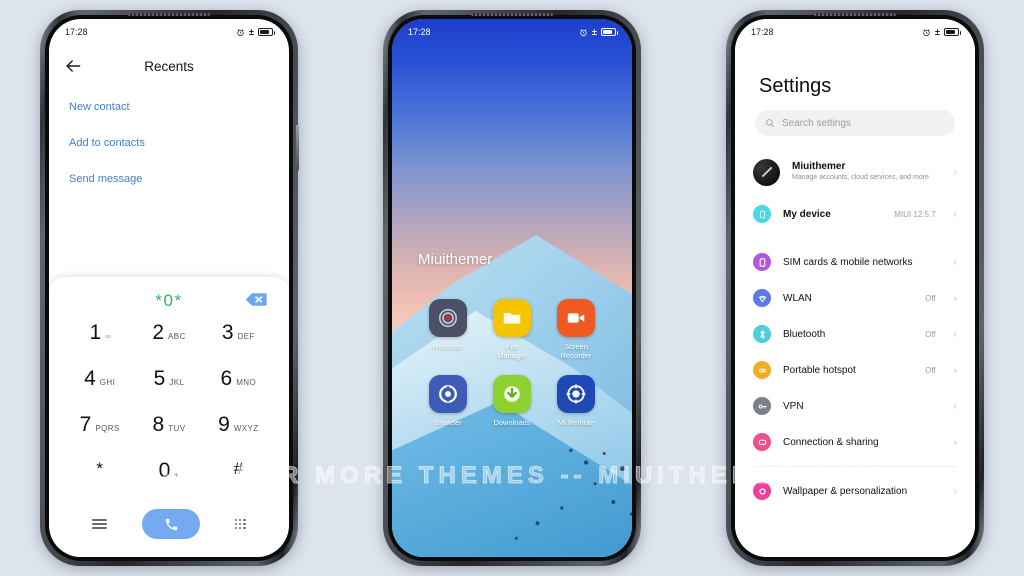  Describe the element at coordinates (855, 214) in the screenshot. I see `settings-row-my-device: My device MIUI 12.5.7 ›` at that location.